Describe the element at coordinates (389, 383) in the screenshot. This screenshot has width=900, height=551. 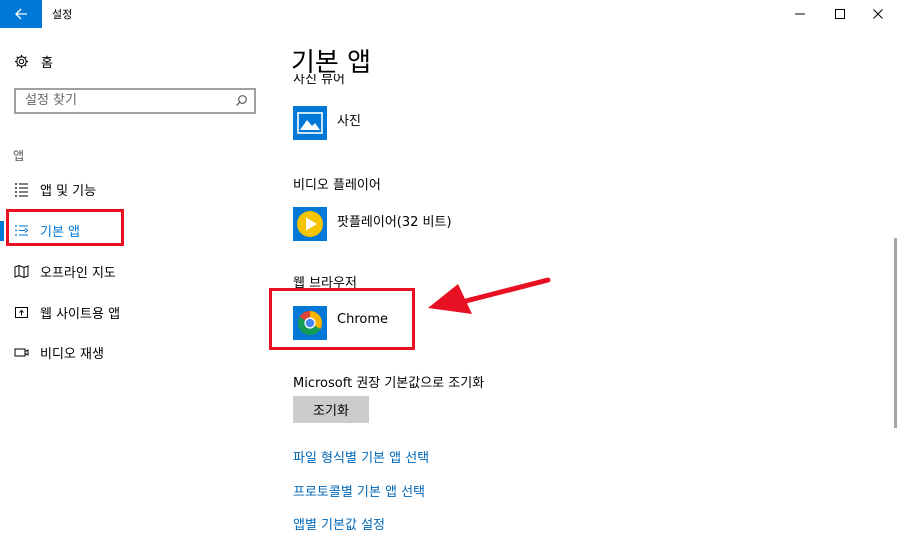
I see `reset-label: Microsoft 권장 기본값으로 조기화` at that location.